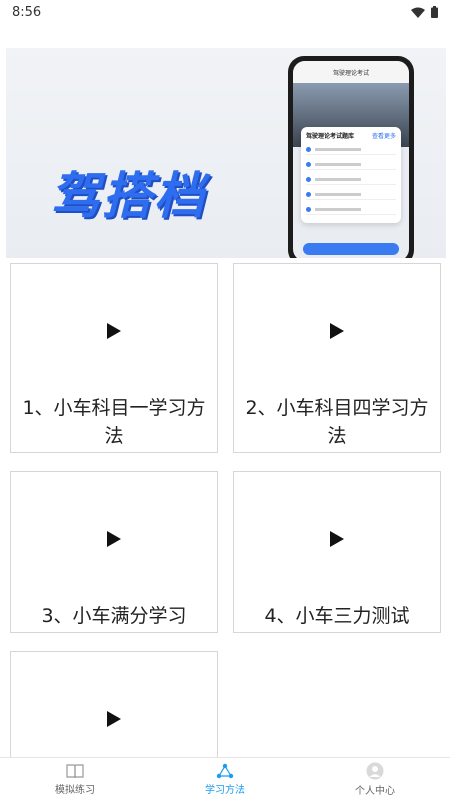 Image resolution: width=450 pixels, height=800 pixels. Describe the element at coordinates (337, 552) in the screenshot. I see `course-card-4: 4、小车三力测试` at that location.